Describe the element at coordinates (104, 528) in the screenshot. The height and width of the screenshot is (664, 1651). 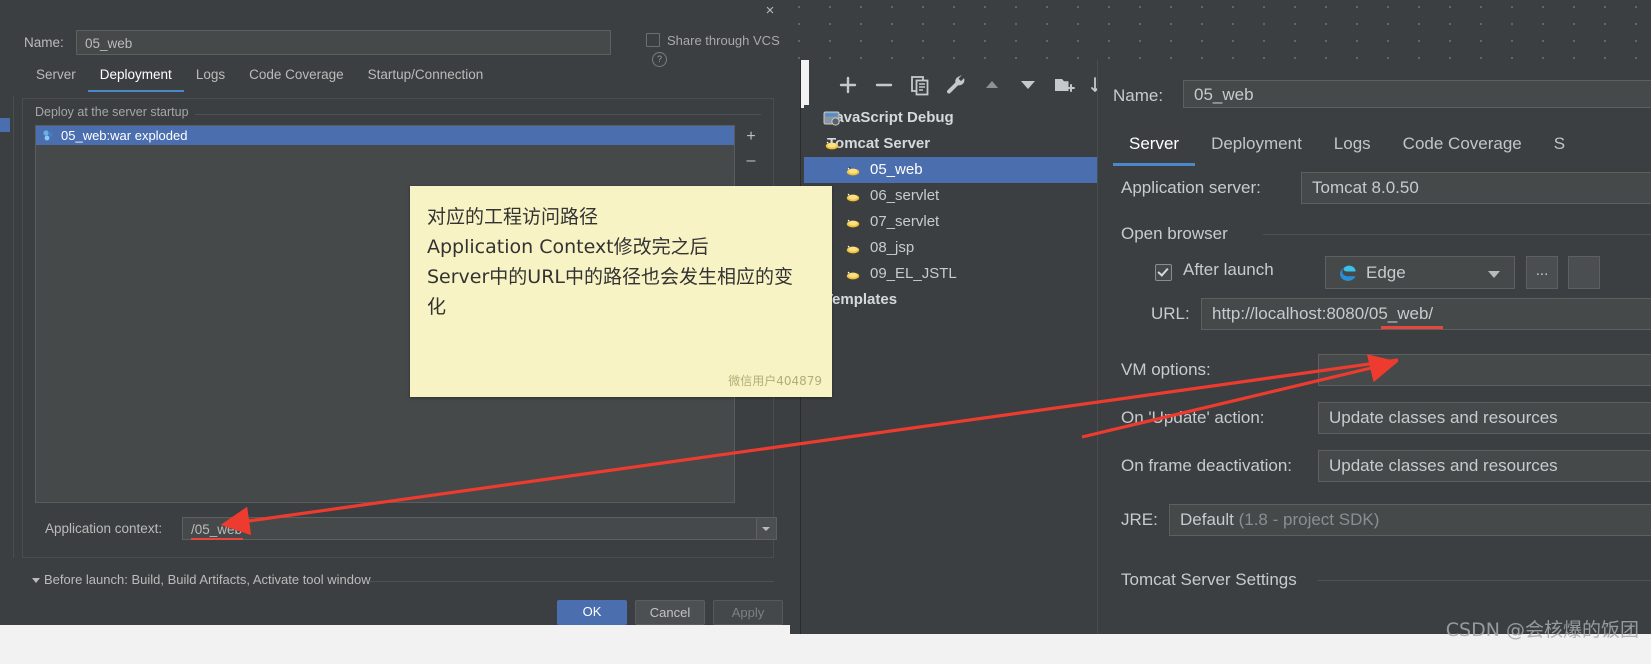
I see `application-context-label: Application context:` at that location.